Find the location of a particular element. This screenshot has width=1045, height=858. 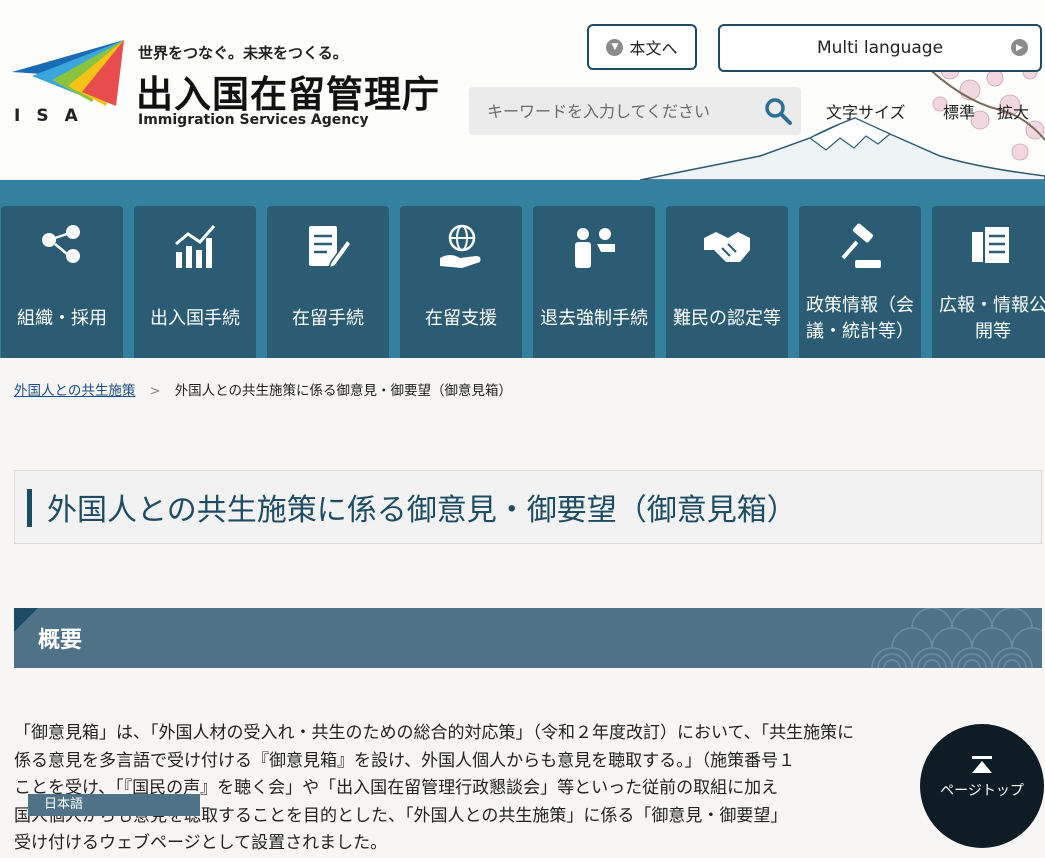

nav-label: 退去強制手続 is located at coordinates (594, 318).